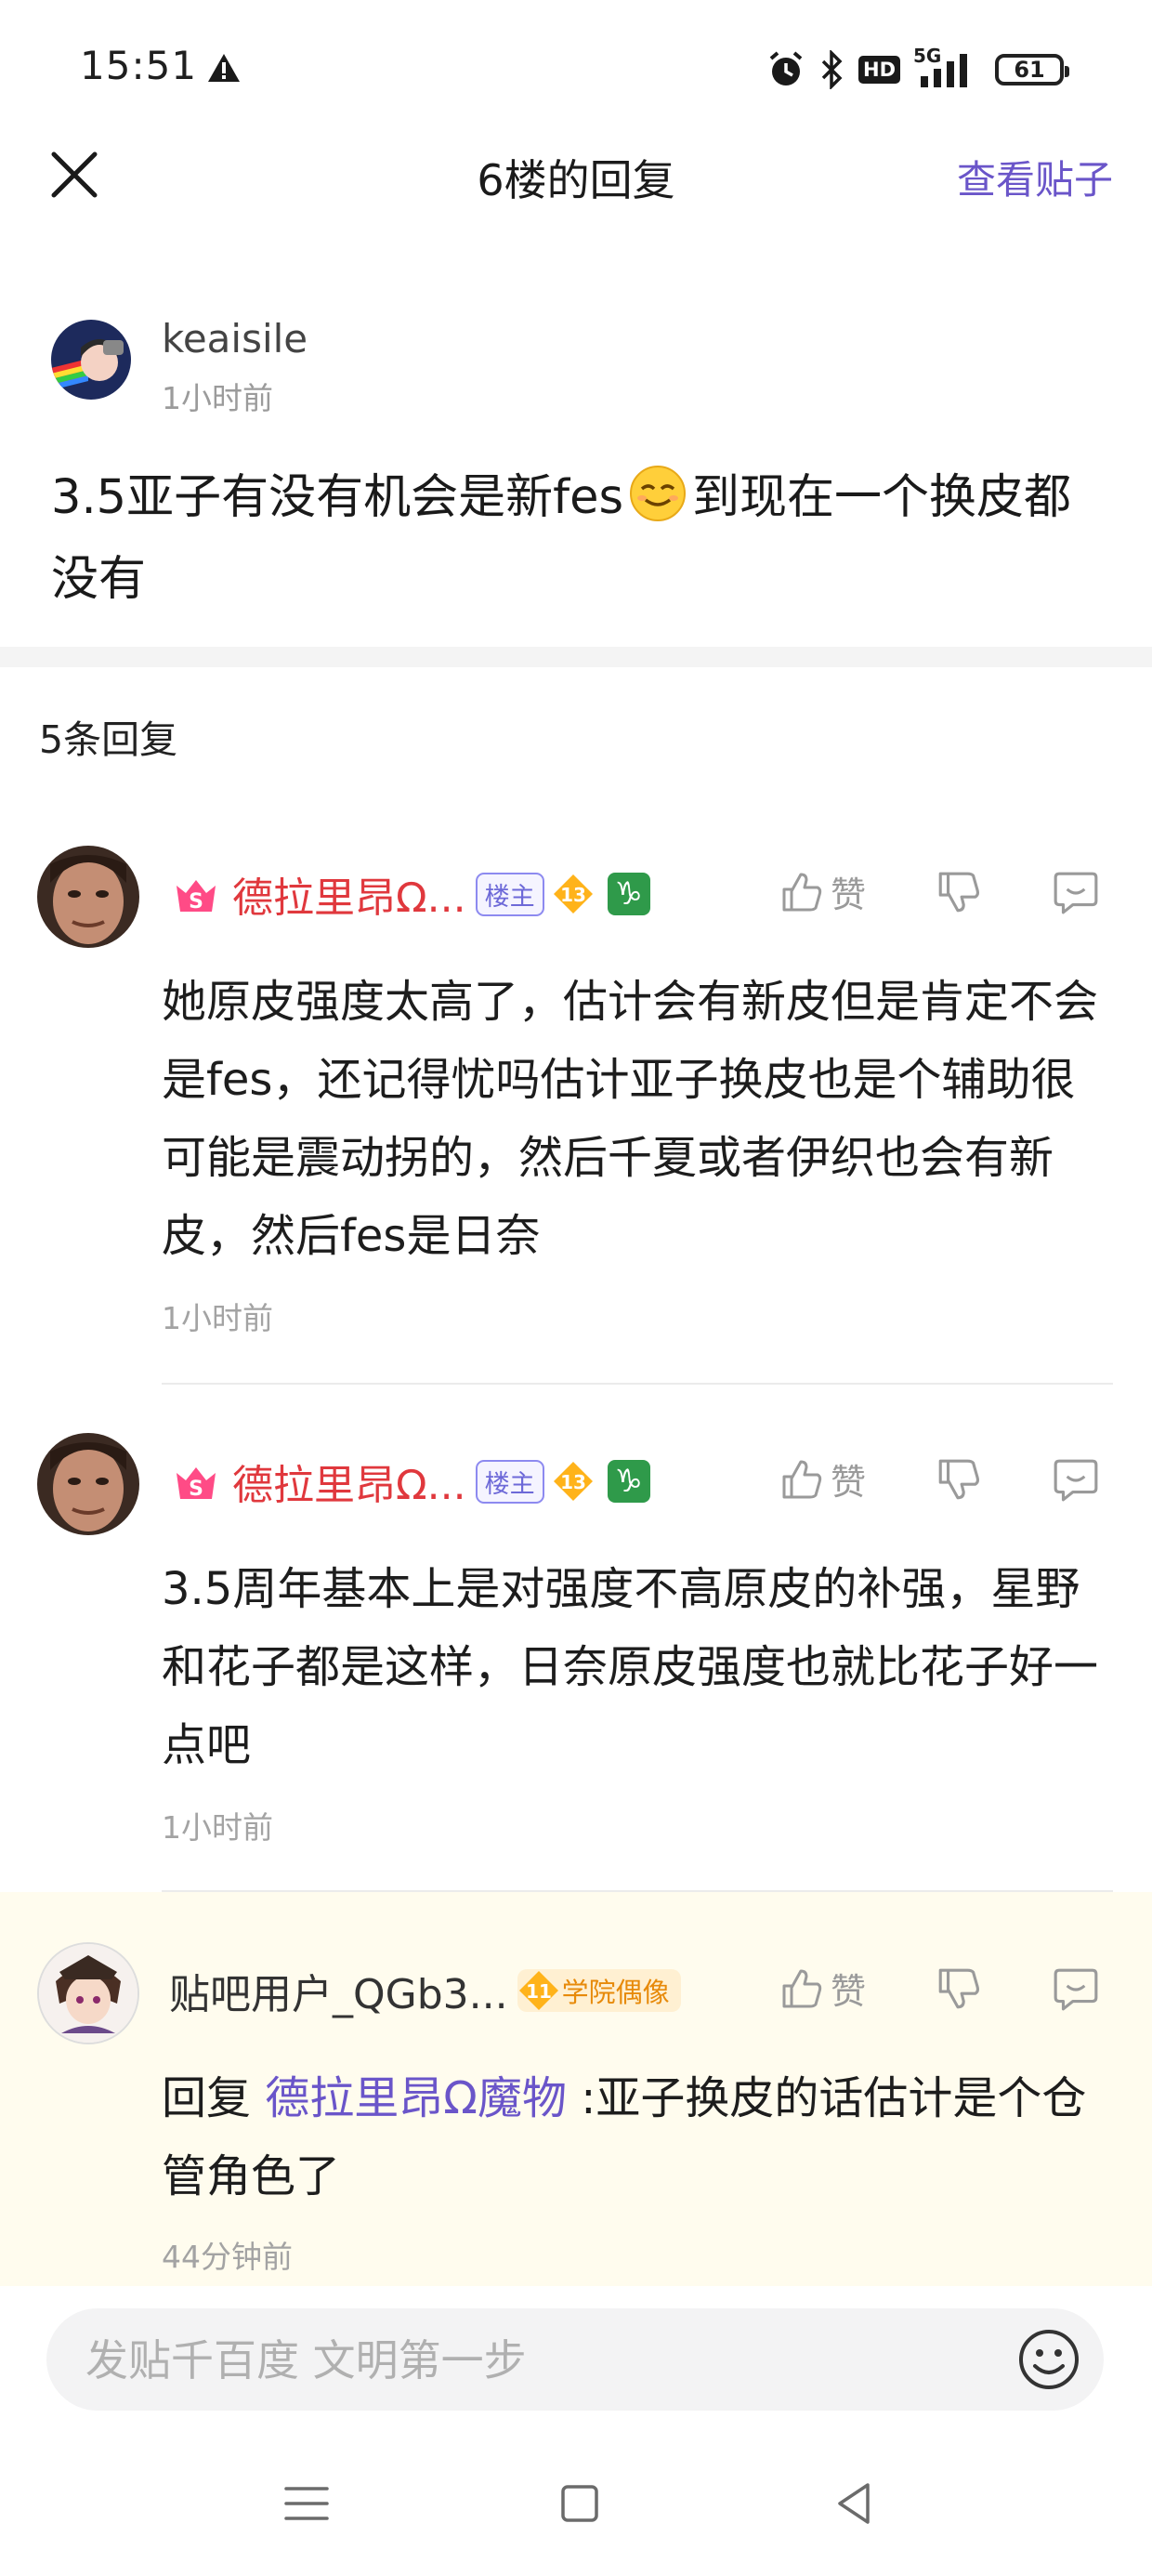 The width and height of the screenshot is (1152, 2576). What do you see at coordinates (235, 338) in the screenshot?
I see `op-username: keaisile` at bounding box center [235, 338].